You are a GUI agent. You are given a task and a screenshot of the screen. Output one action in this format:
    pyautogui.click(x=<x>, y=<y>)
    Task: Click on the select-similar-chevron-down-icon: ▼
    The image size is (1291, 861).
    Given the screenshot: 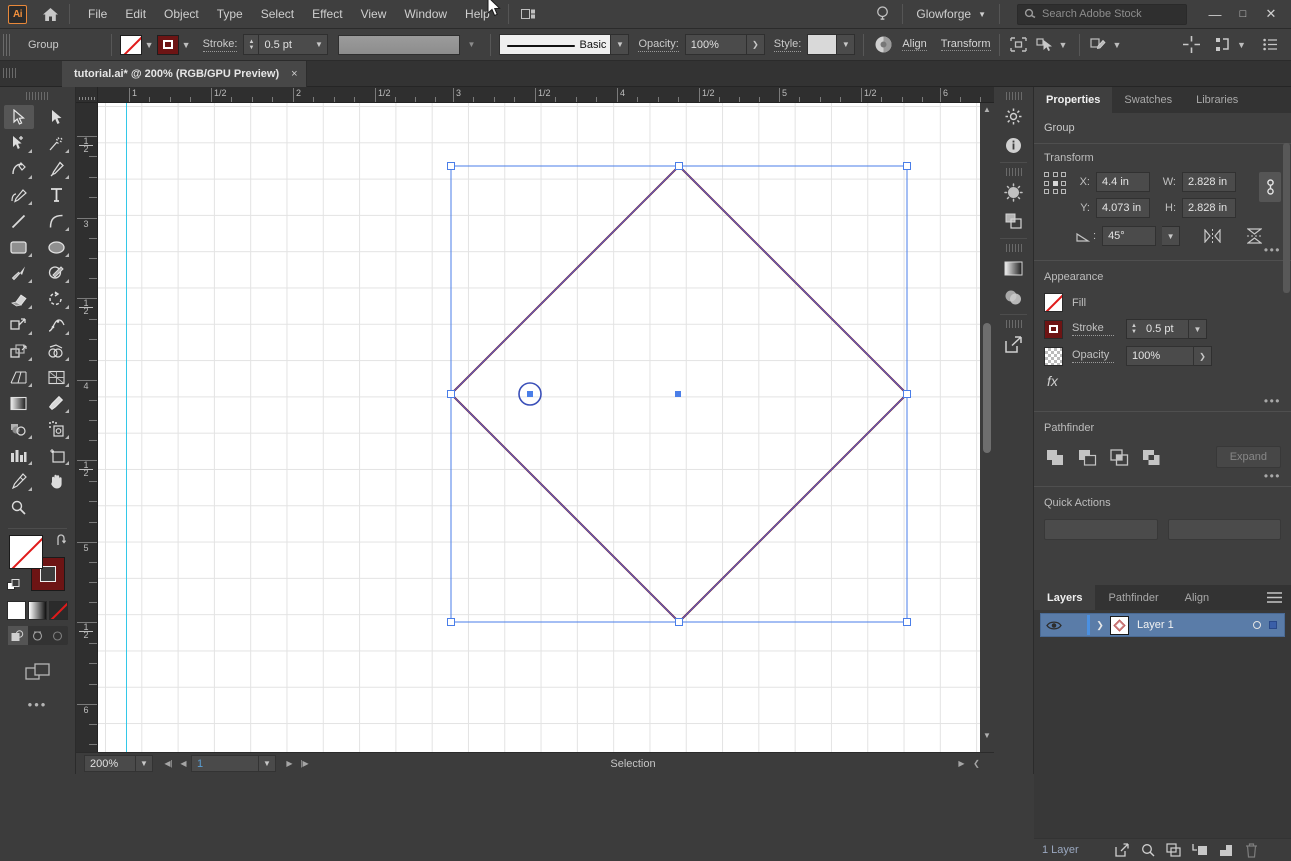 What is the action you would take?
    pyautogui.click(x=1063, y=45)
    